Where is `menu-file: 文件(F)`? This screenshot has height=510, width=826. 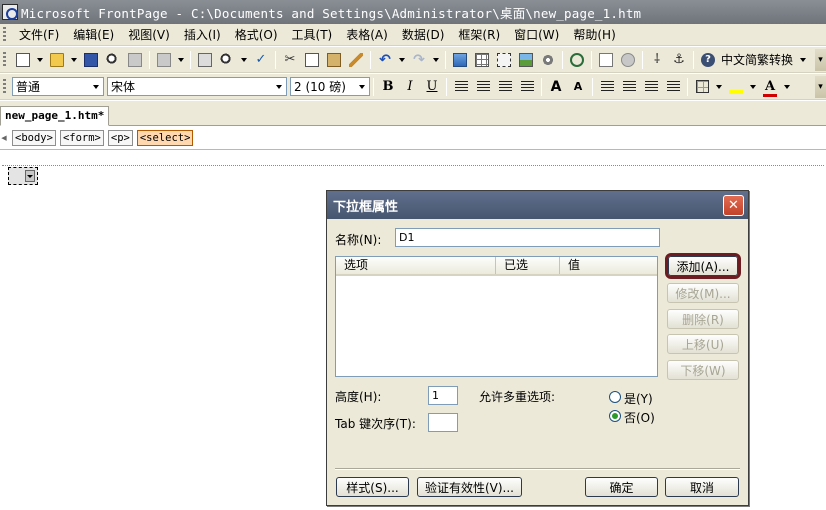 menu-file: 文件(F) is located at coordinates (39, 34).